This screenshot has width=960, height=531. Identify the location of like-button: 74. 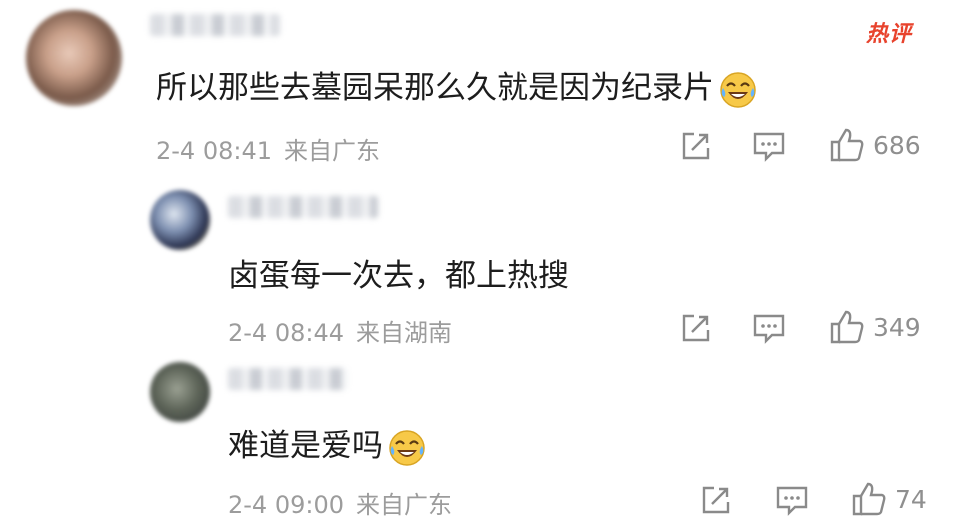
(889, 499).